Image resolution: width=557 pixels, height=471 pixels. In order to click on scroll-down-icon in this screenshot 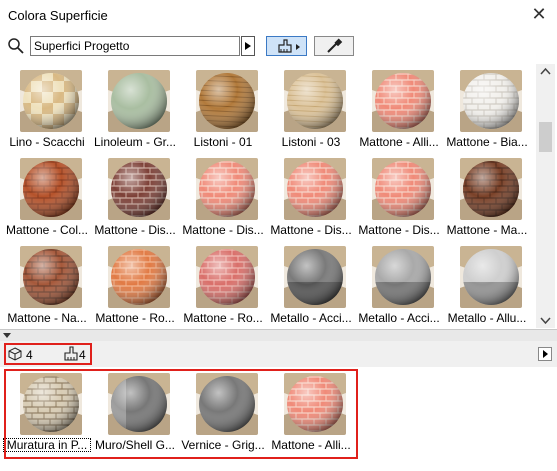, I will do `click(545, 320)`.